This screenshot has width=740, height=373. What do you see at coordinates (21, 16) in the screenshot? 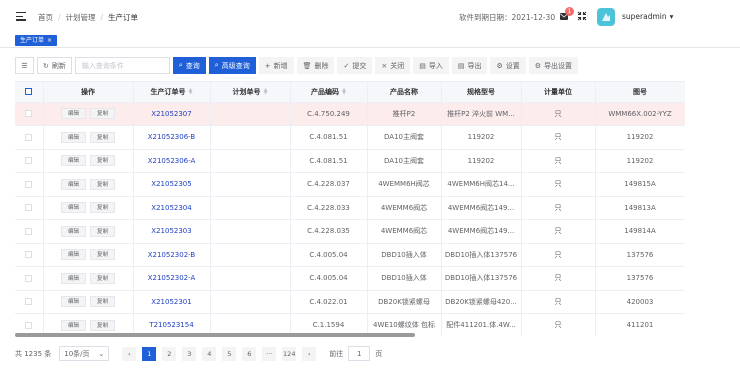
I see `menu-toggle-icon` at bounding box center [21, 16].